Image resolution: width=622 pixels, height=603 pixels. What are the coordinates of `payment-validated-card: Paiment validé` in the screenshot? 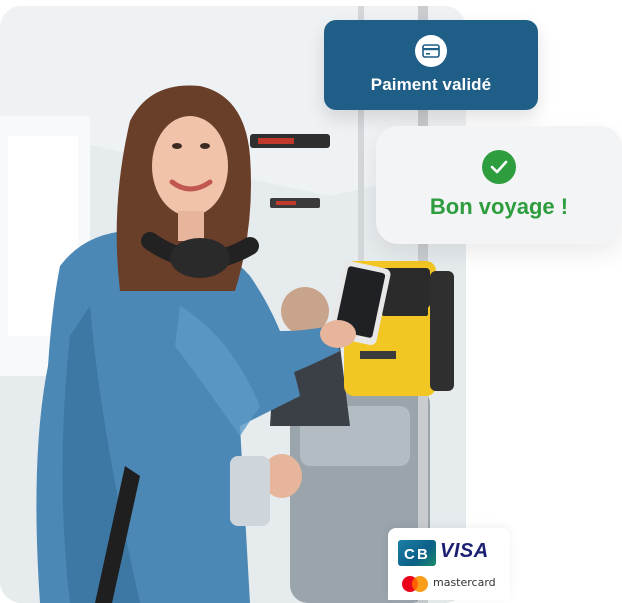 It's located at (431, 65).